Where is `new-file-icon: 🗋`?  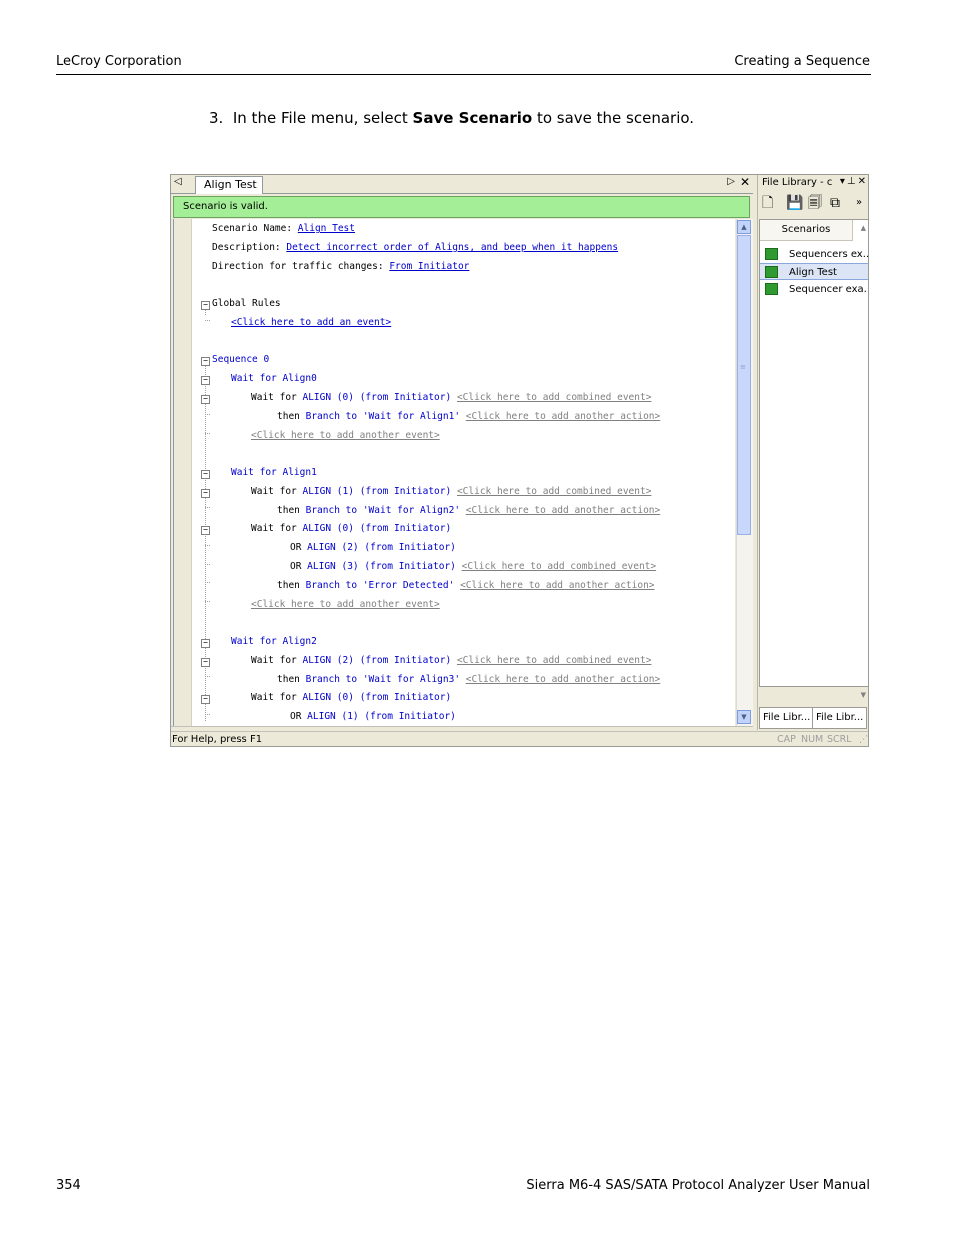
new-file-icon: 🗋 is located at coordinates (770, 203).